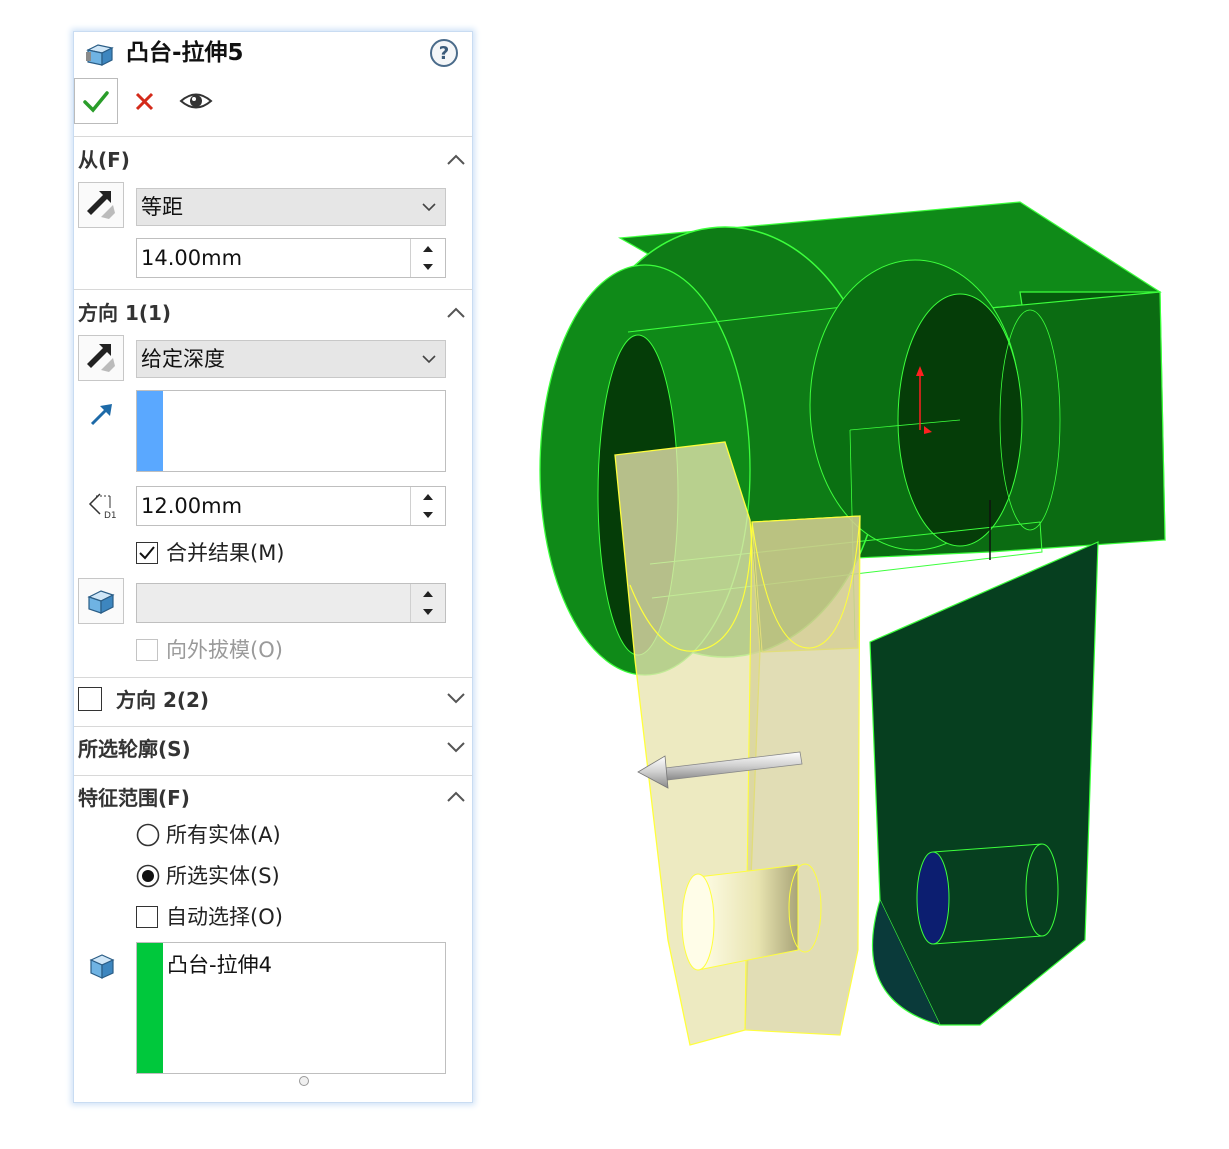 This screenshot has height=1149, width=1229. Describe the element at coordinates (223, 876) in the screenshot. I see `scope-selected-bodies-label: 所选实体(S)` at that location.